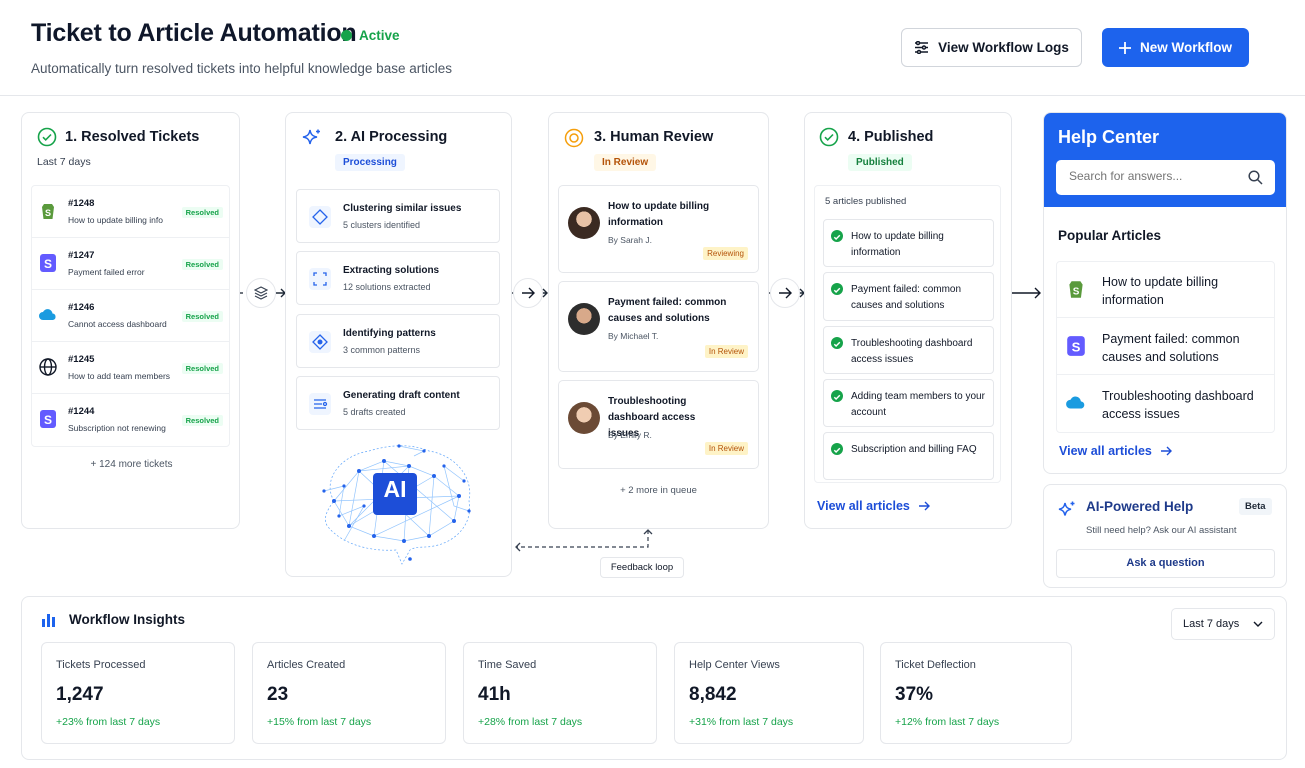  Describe the element at coordinates (130, 264) in the screenshot. I see `ticket-row: S #1247 Payment failed error Resolved` at that location.